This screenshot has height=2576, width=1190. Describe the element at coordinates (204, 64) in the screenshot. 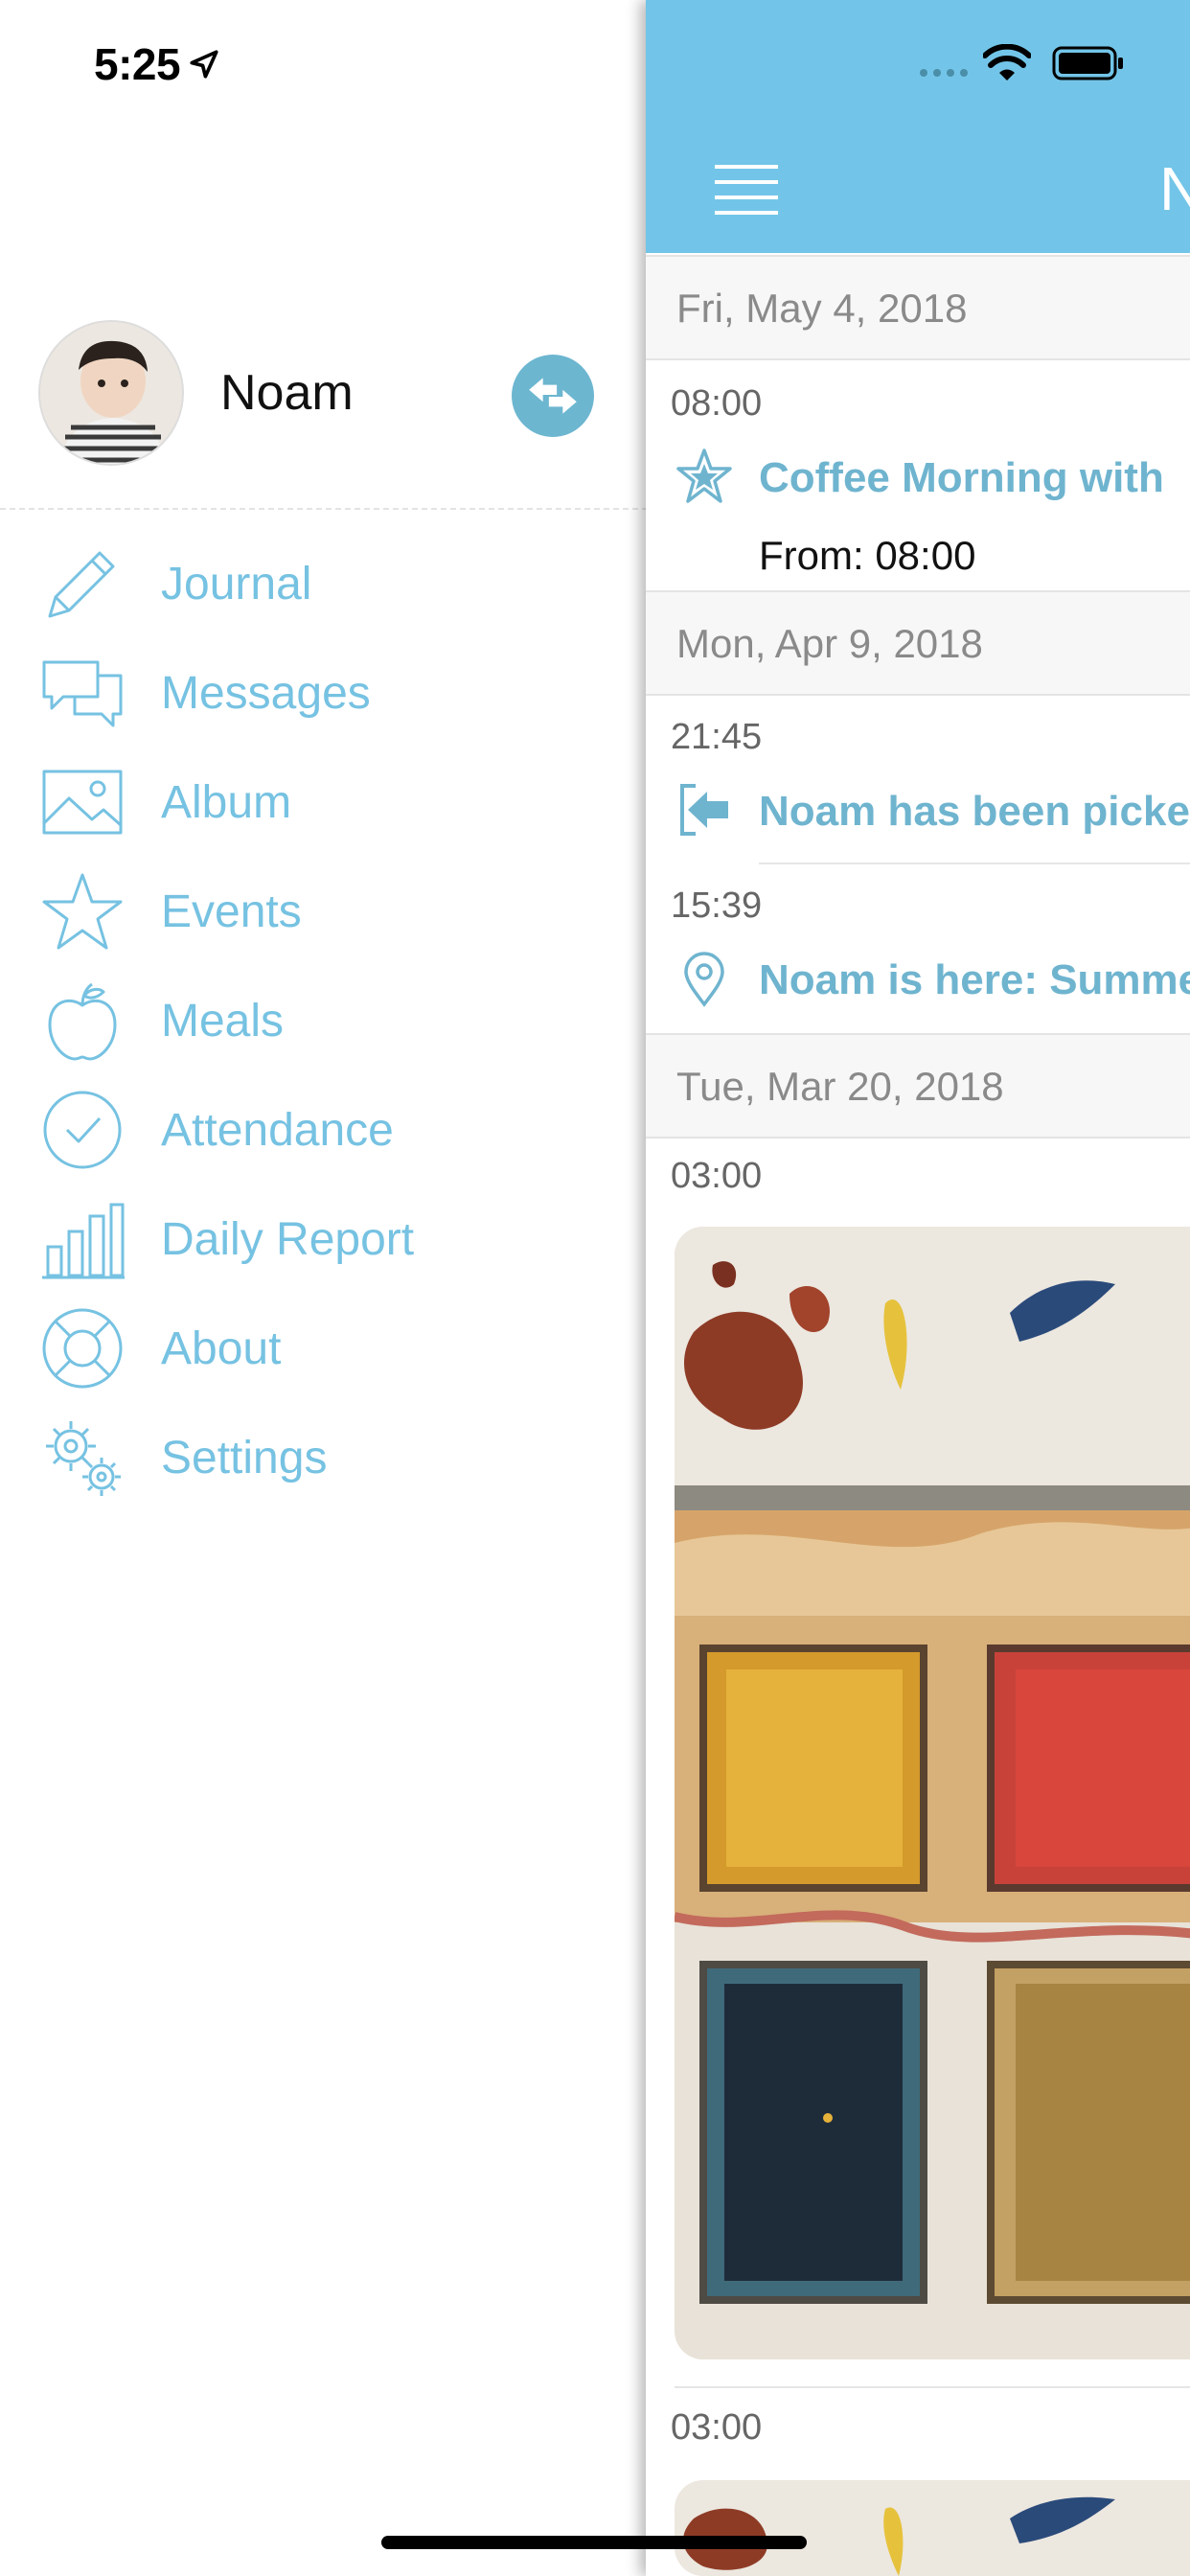

I see `location-arrow-icon` at that location.